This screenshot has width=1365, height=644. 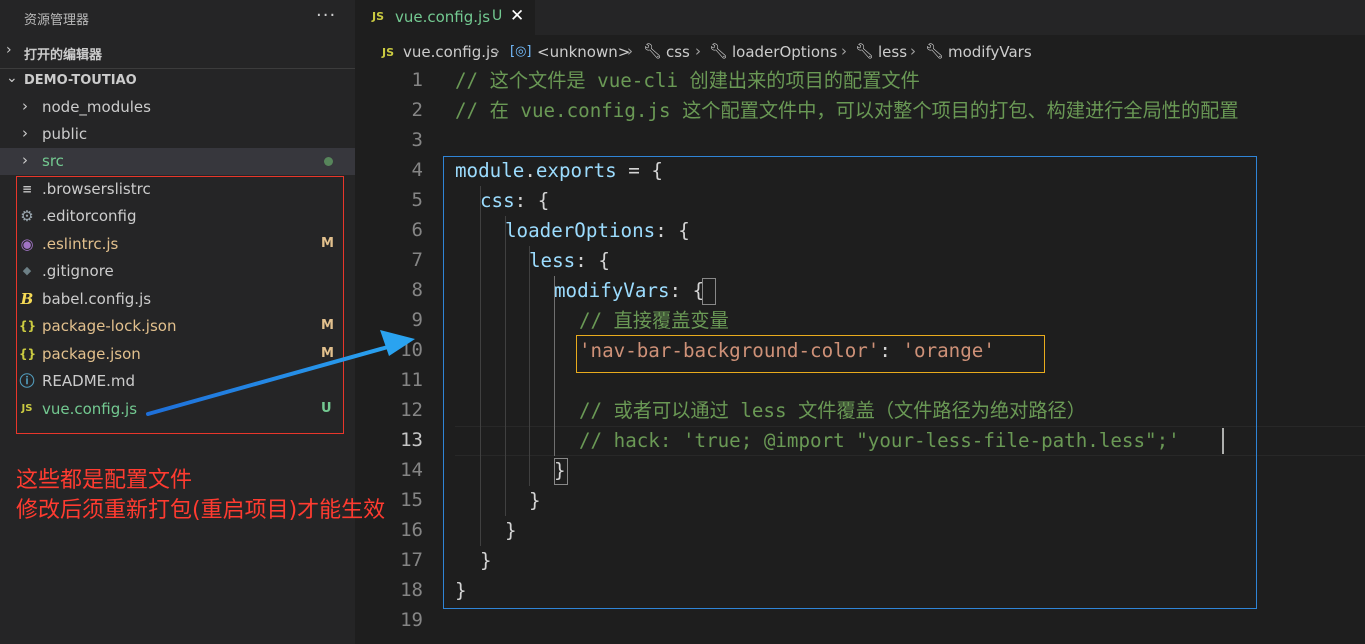 I want to click on arrow-shaft, so click(x=271, y=379).